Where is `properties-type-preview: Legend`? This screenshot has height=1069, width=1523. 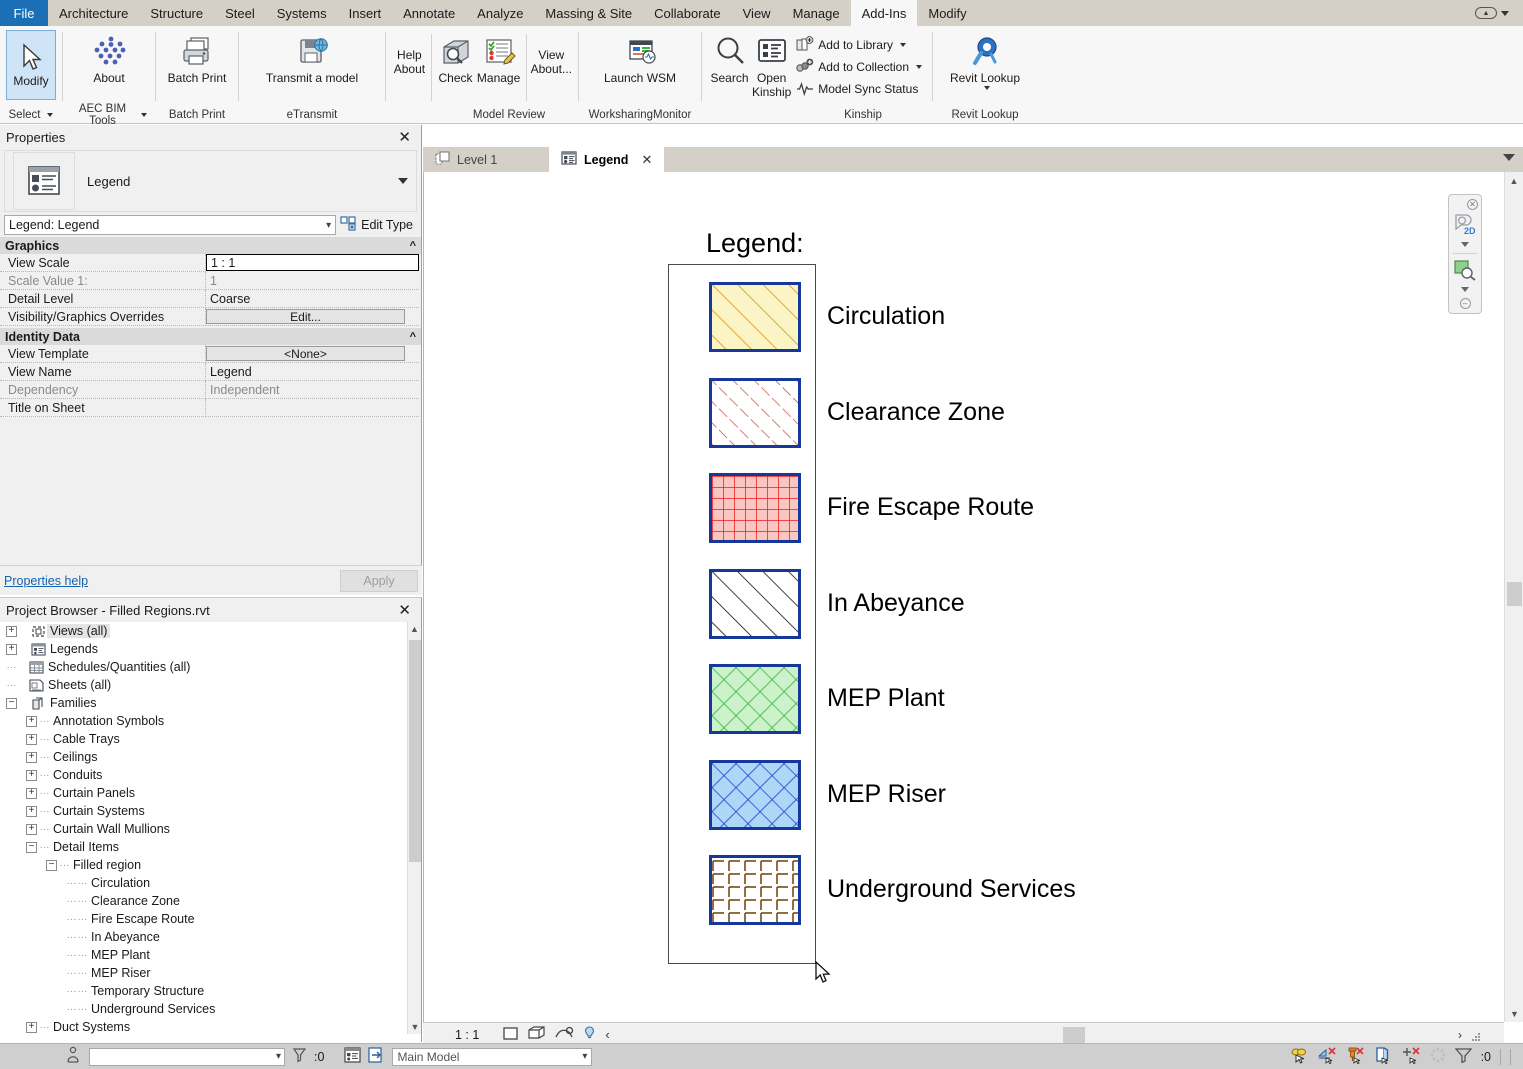 properties-type-preview: Legend is located at coordinates (210, 181).